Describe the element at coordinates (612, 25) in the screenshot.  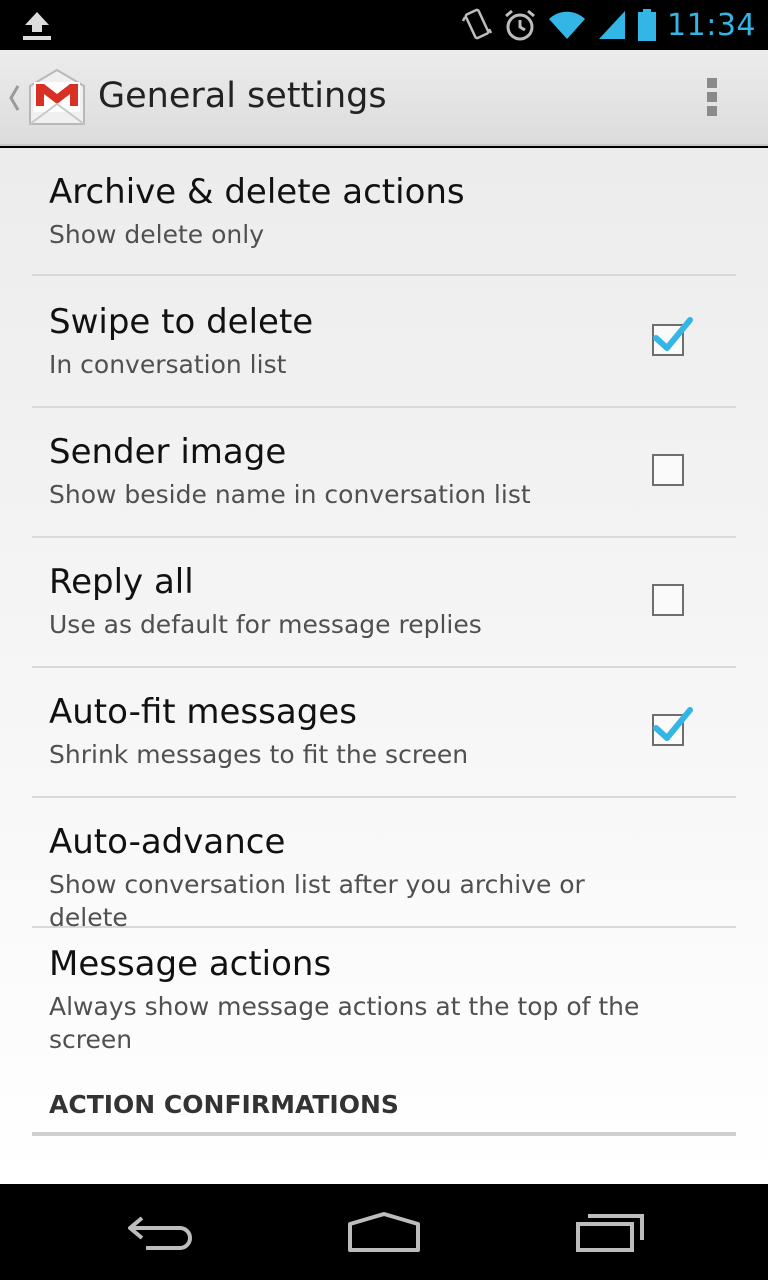
I see `signal-icon` at that location.